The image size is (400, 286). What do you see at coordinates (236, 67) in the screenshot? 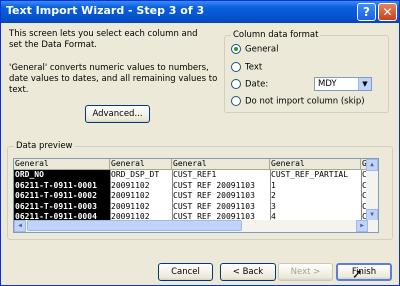
I see `radio-text-indicator` at bounding box center [236, 67].